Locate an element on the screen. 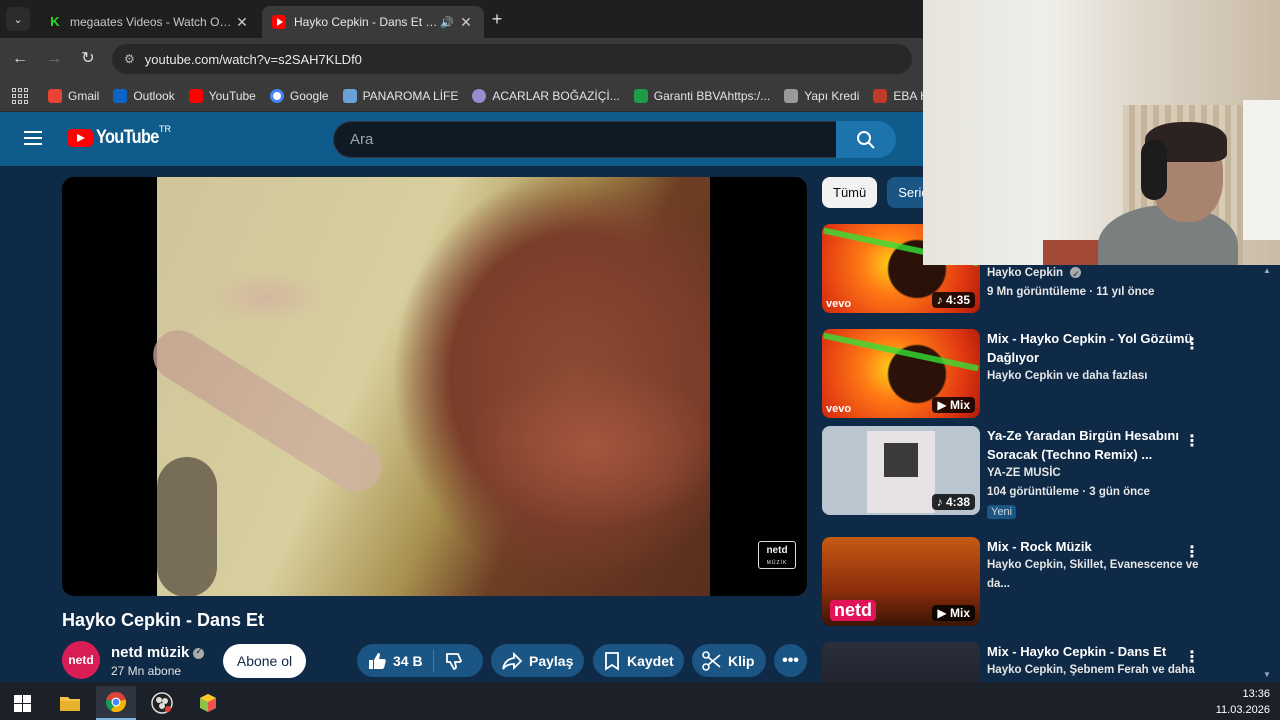 The image size is (1280, 720). video-thumbnail is located at coordinates (901, 662).